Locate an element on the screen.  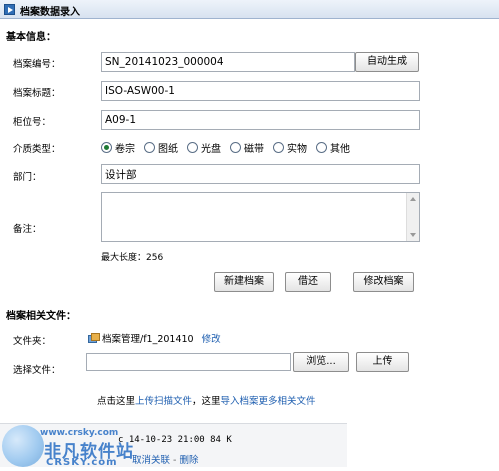
borrow-return-button: 借还 is located at coordinates (308, 282).